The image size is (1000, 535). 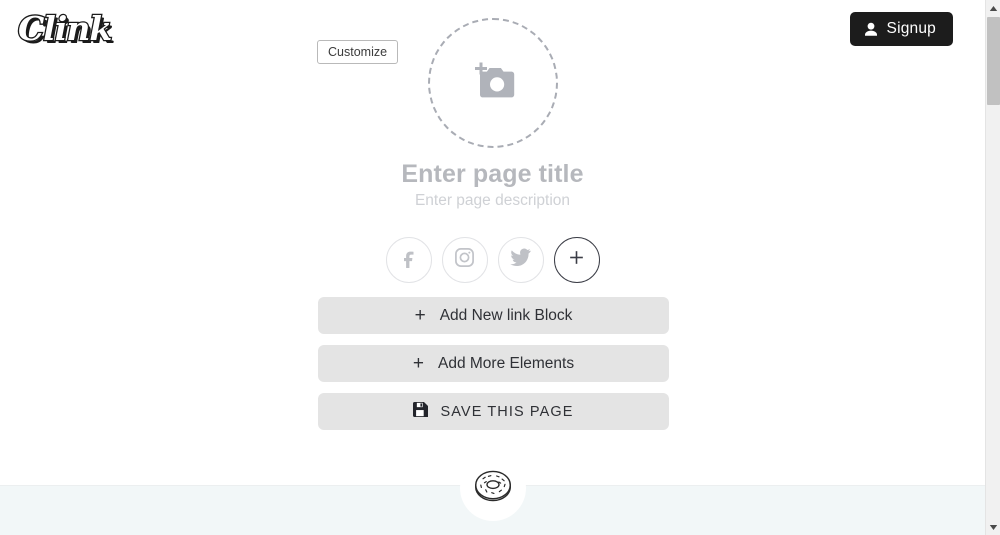 What do you see at coordinates (506, 315) in the screenshot?
I see `add-new-link-block-label: Add New link Block` at bounding box center [506, 315].